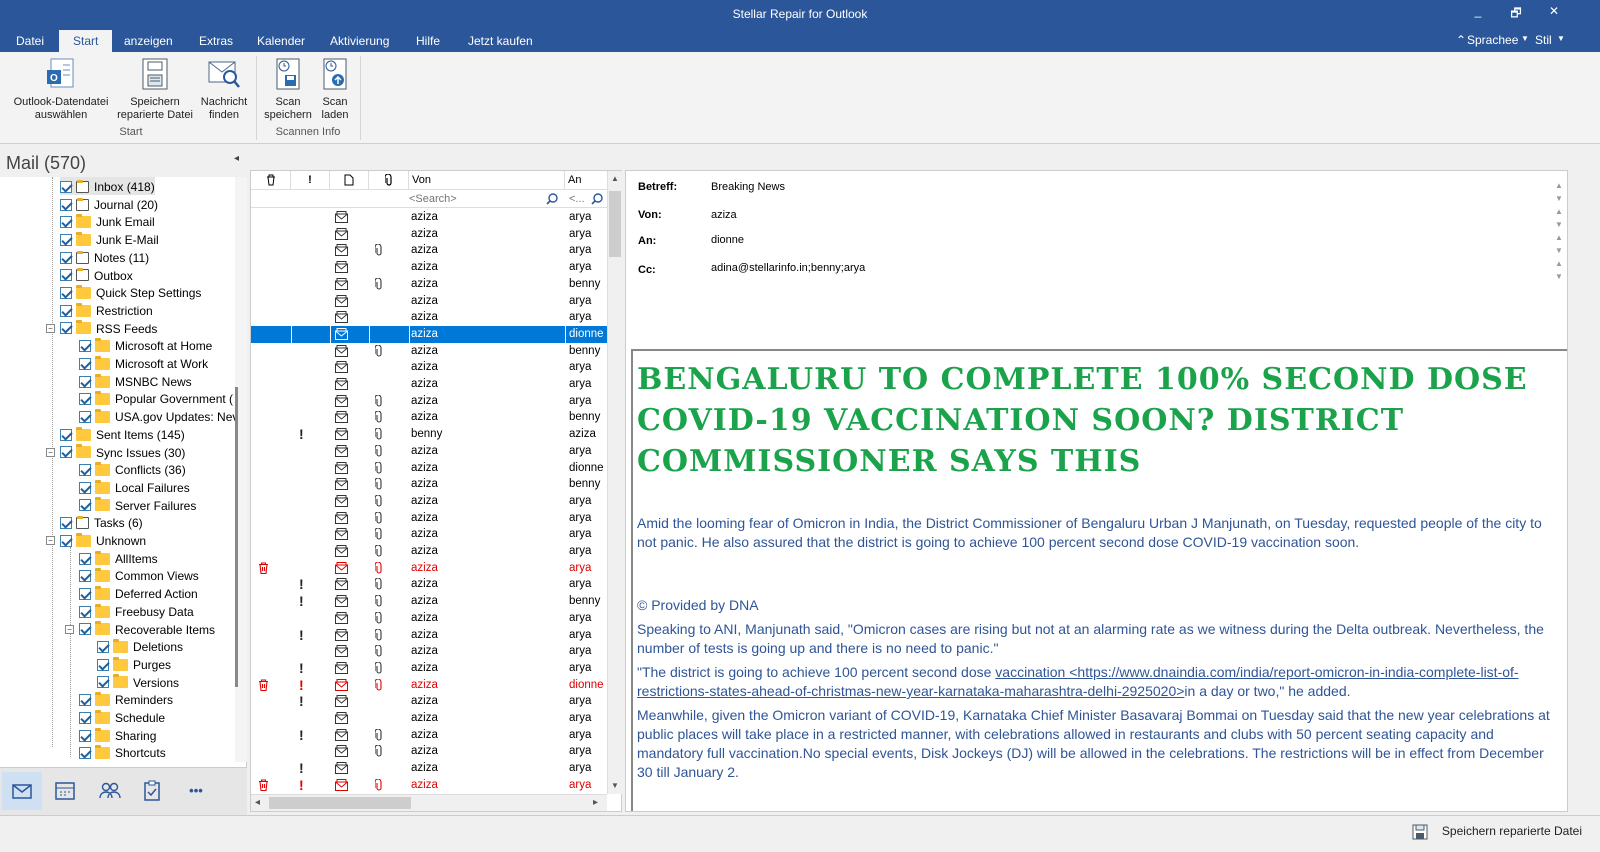 The height and width of the screenshot is (852, 1600). I want to click on save-scan-button: Scan speichern, so click(288, 89).